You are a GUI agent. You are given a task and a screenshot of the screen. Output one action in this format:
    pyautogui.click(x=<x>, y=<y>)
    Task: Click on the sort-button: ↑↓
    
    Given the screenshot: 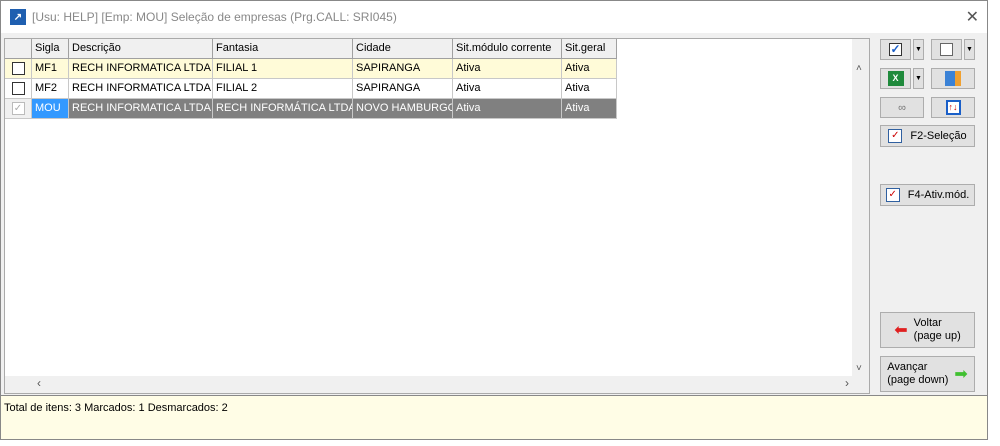 What is the action you would take?
    pyautogui.click(x=953, y=107)
    